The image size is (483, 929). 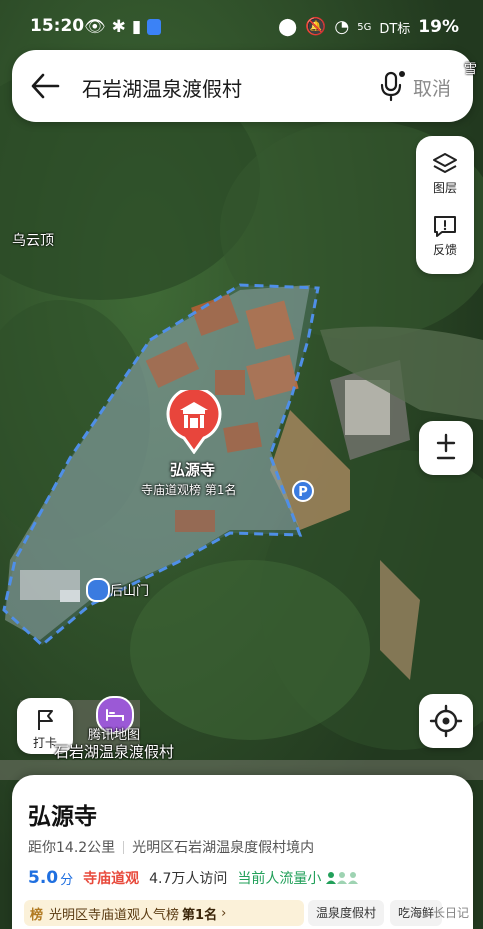 I want to click on plus-minus-icon, so click(x=446, y=446).